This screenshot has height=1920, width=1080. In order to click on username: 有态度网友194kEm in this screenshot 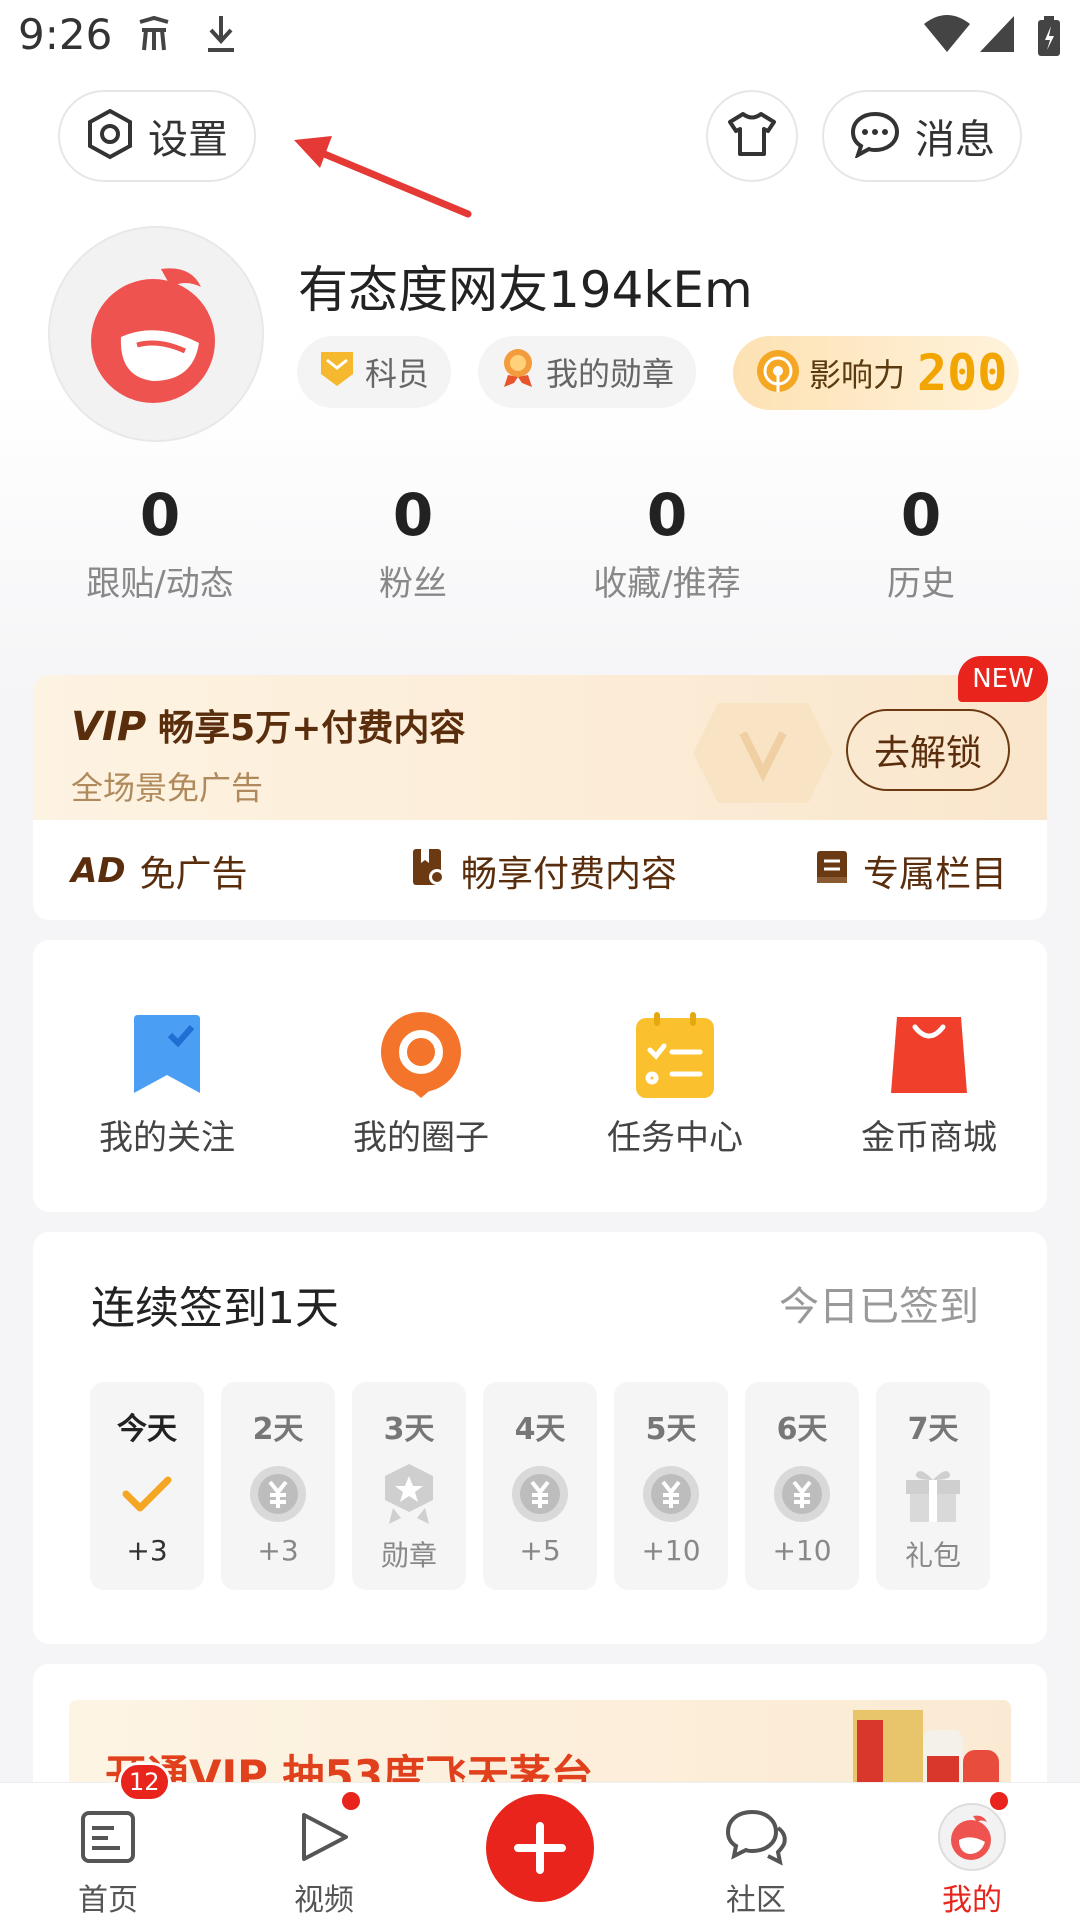, I will do `click(525, 290)`.